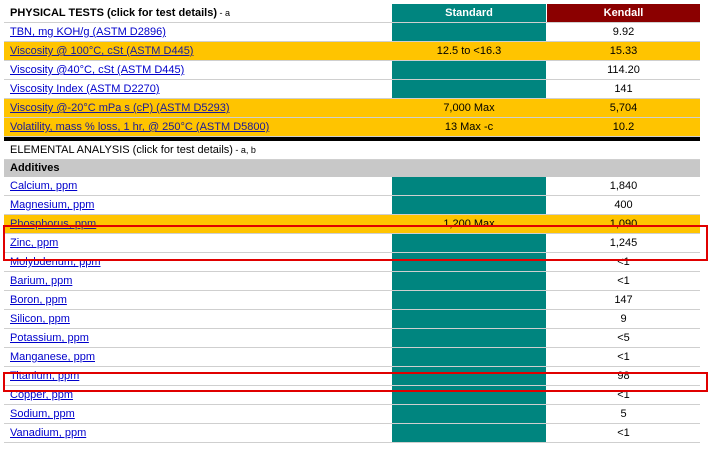  I want to click on element-row: Sodium, ppm 5, so click(352, 414).